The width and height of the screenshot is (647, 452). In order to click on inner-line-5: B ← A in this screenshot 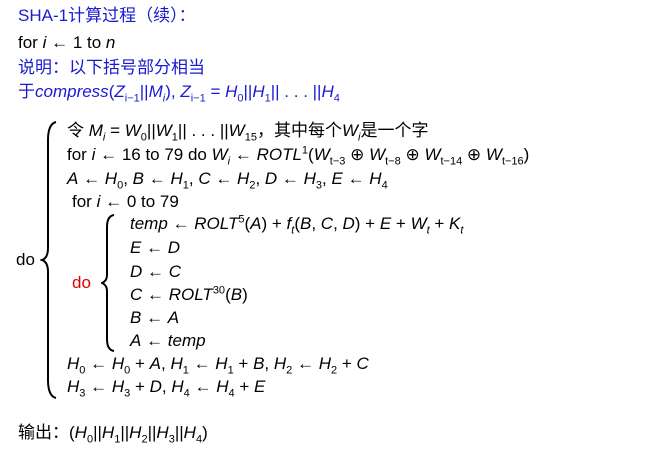, I will do `click(155, 317)`.